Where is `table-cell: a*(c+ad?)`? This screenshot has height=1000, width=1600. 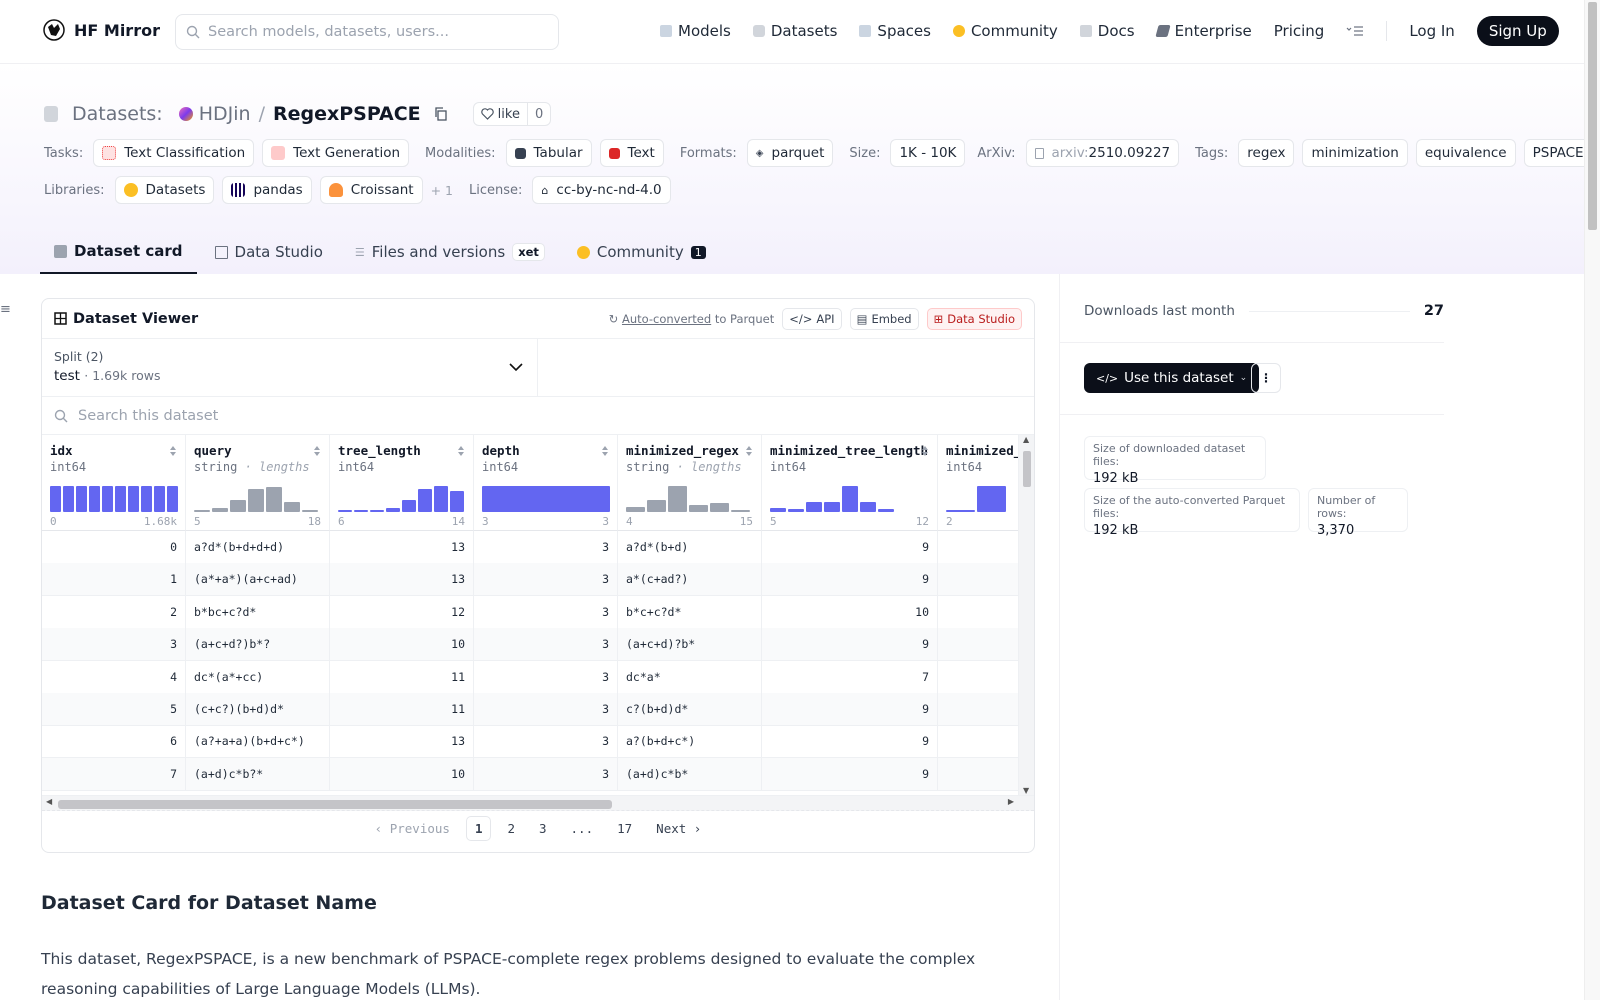
table-cell: a*(c+ad?) is located at coordinates (690, 579).